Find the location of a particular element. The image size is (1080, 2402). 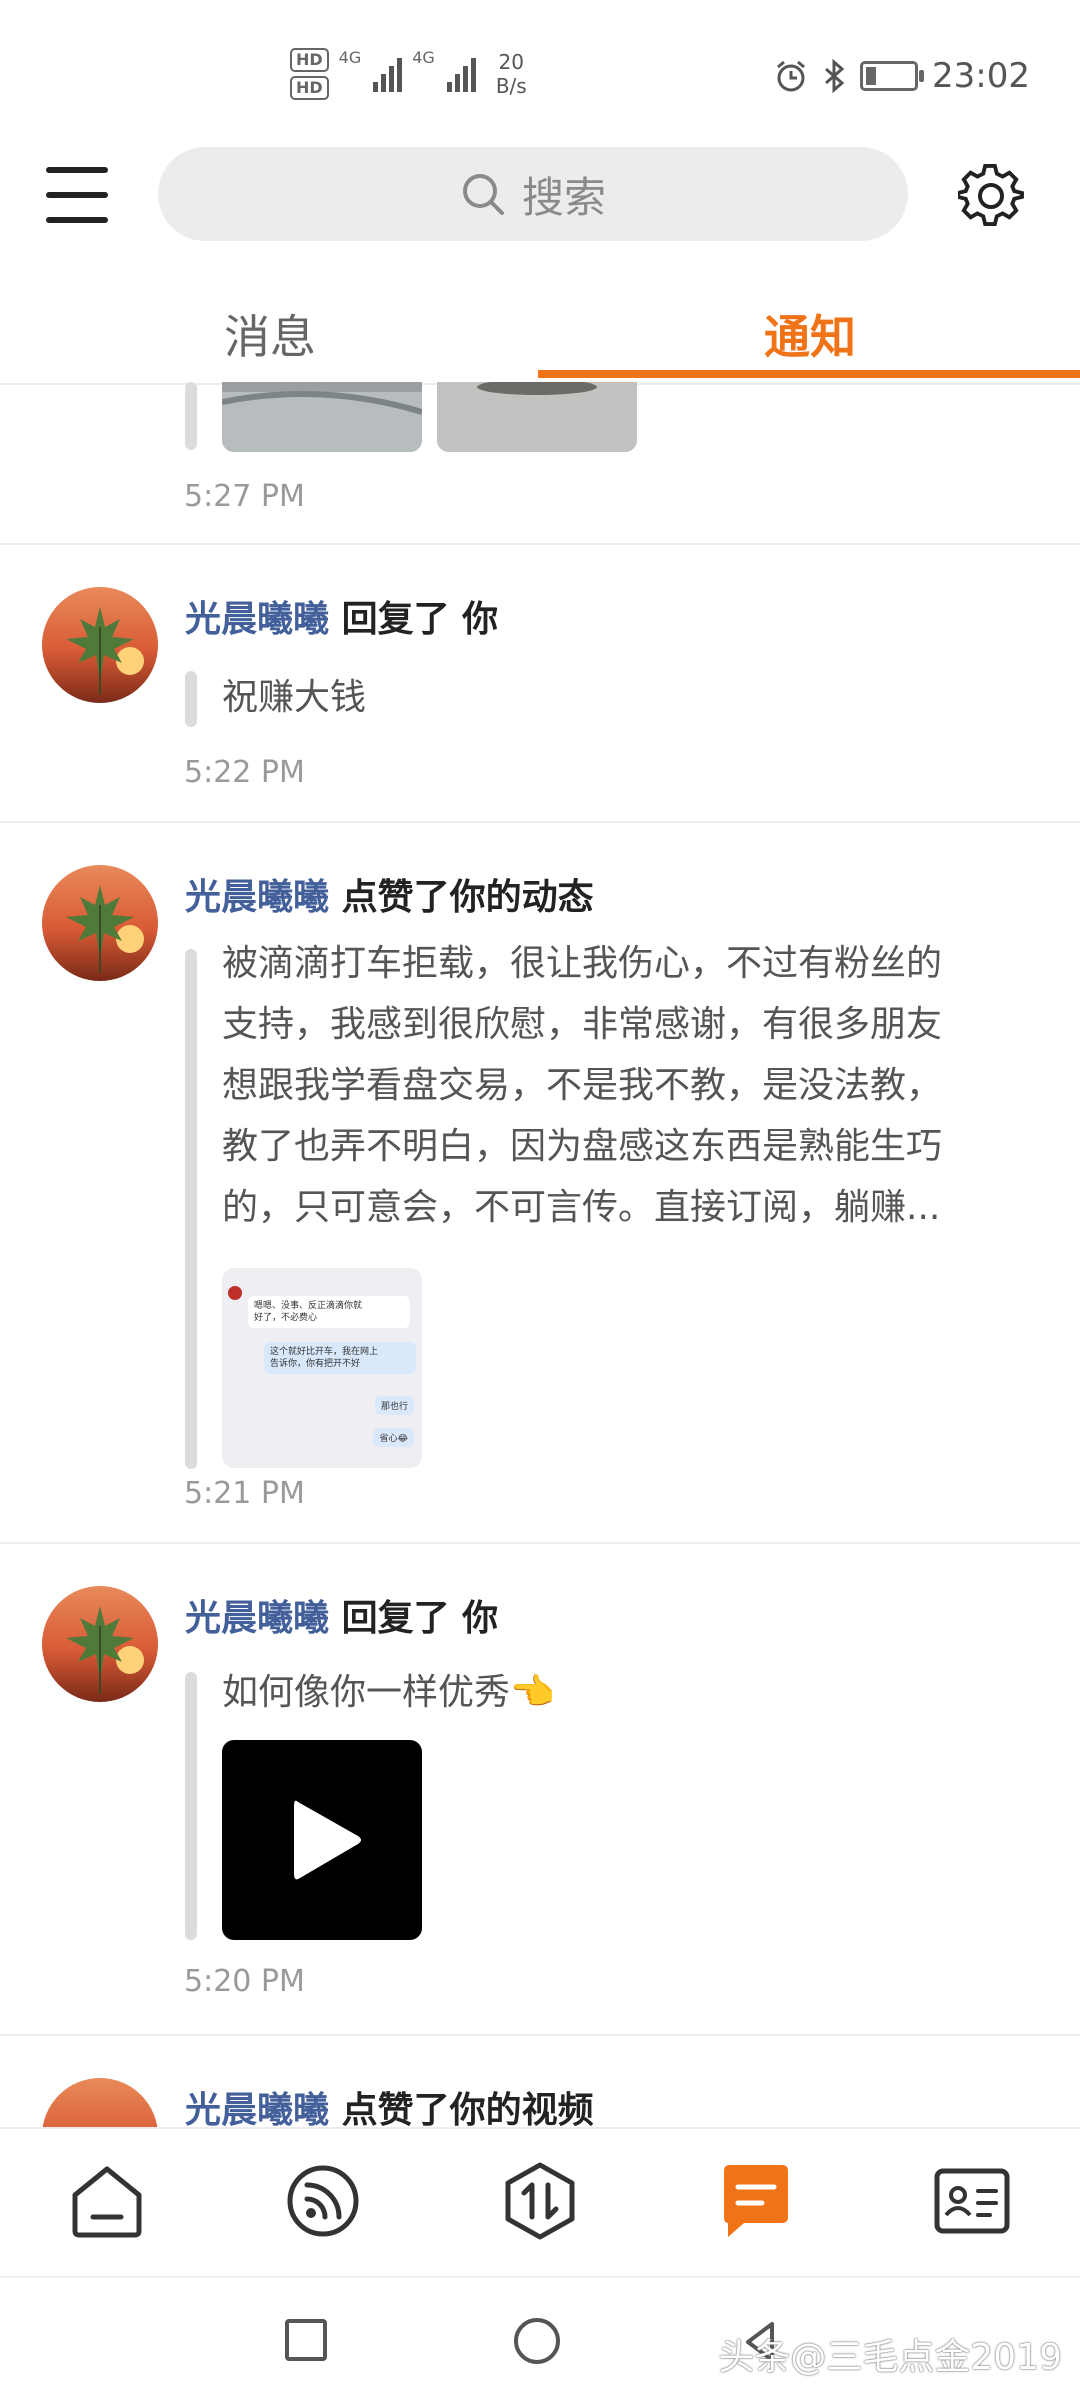

network-speed: 20 B/s is located at coordinates (511, 74).